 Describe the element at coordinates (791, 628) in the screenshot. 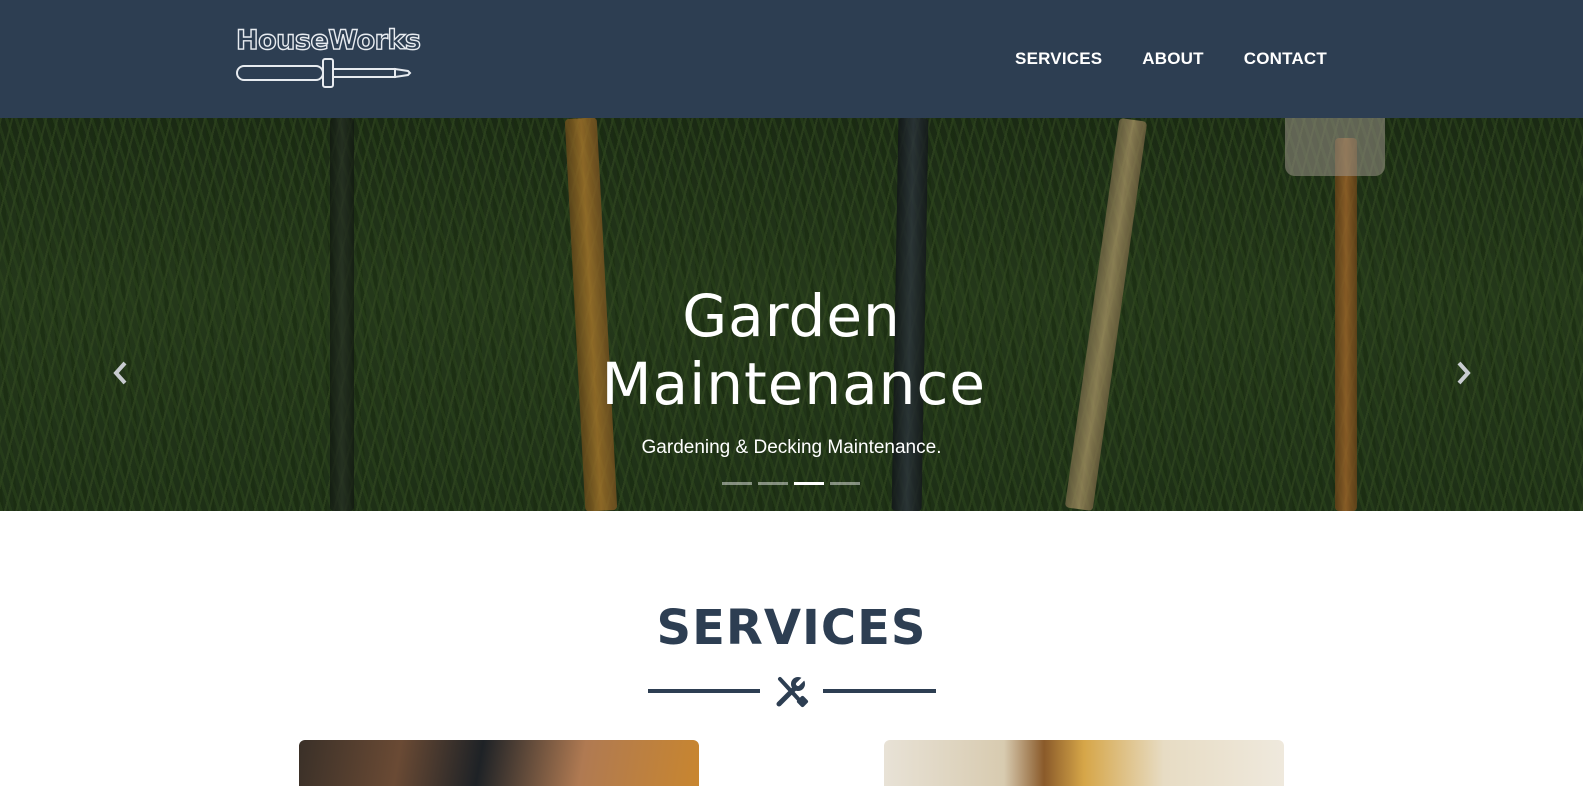

I see `services-heading: SERVICES` at that location.